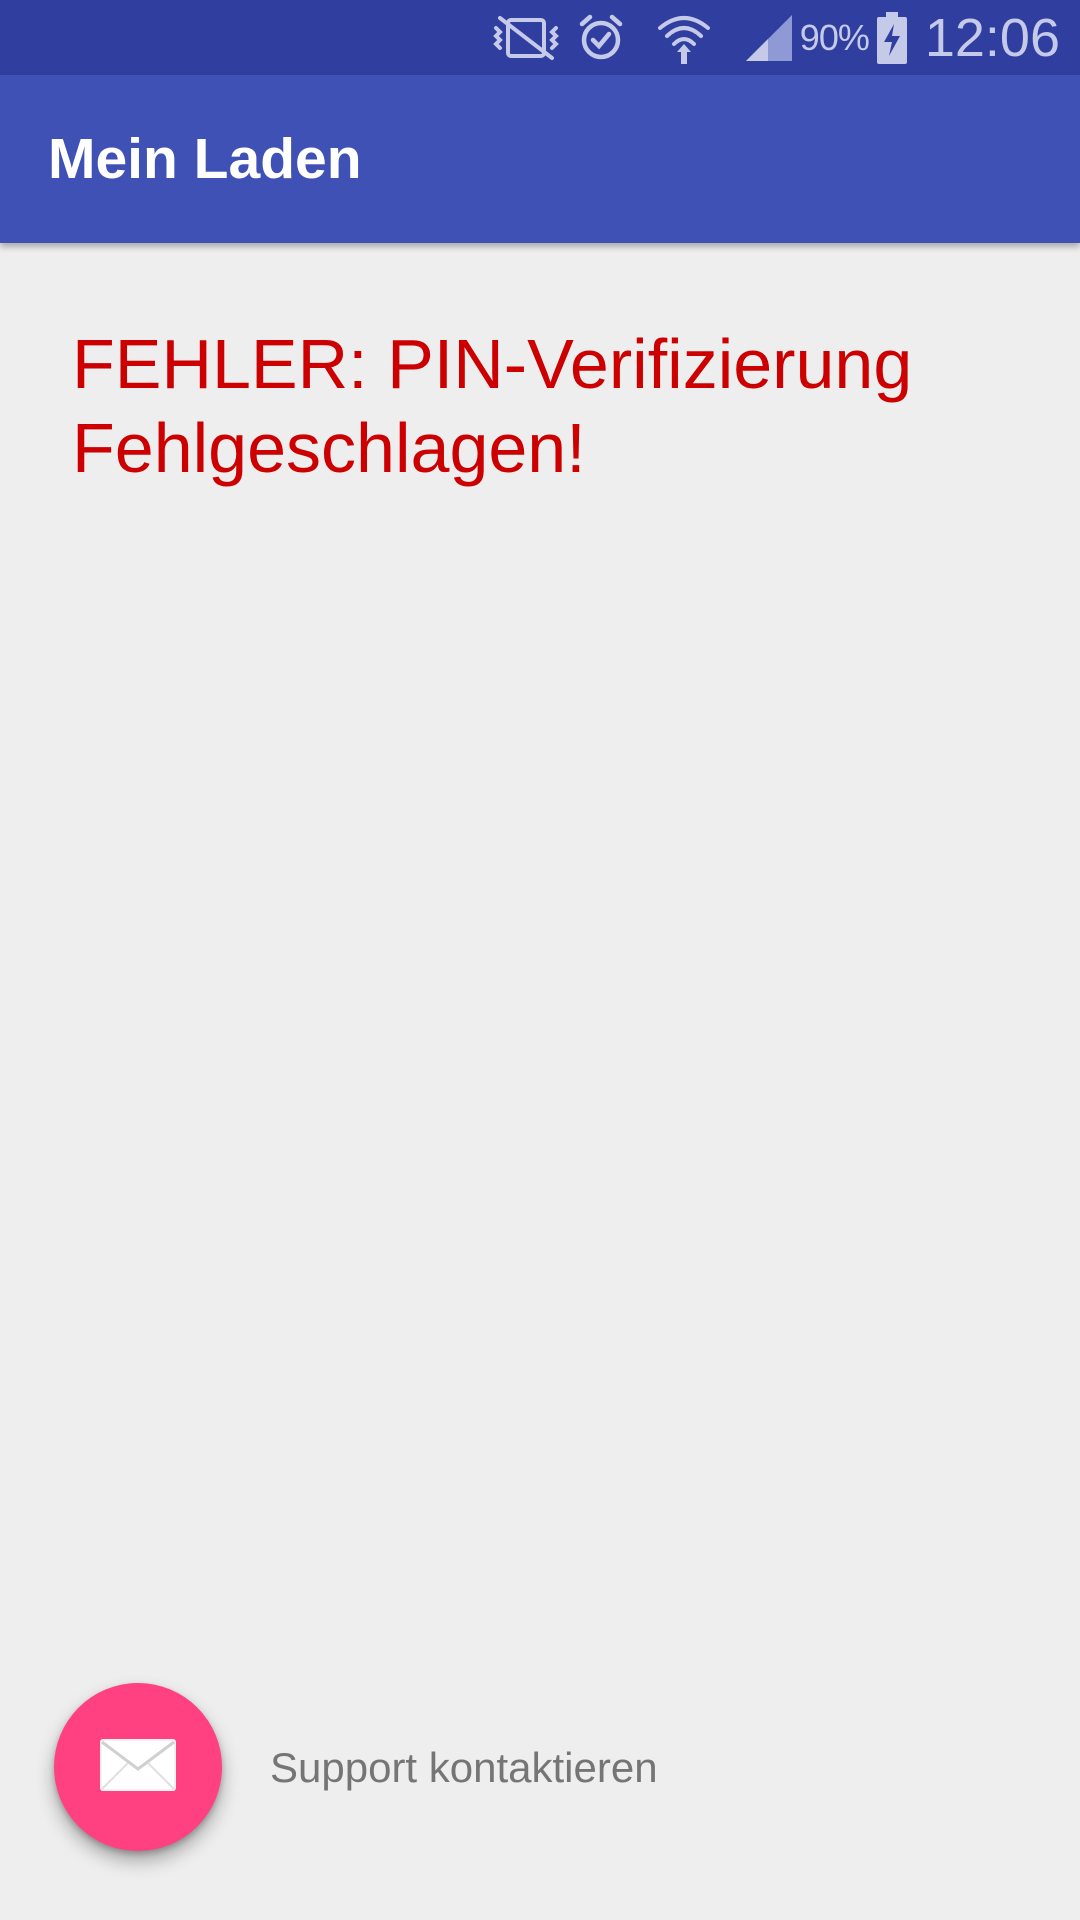  I want to click on cell-signal-icon, so click(769, 37).